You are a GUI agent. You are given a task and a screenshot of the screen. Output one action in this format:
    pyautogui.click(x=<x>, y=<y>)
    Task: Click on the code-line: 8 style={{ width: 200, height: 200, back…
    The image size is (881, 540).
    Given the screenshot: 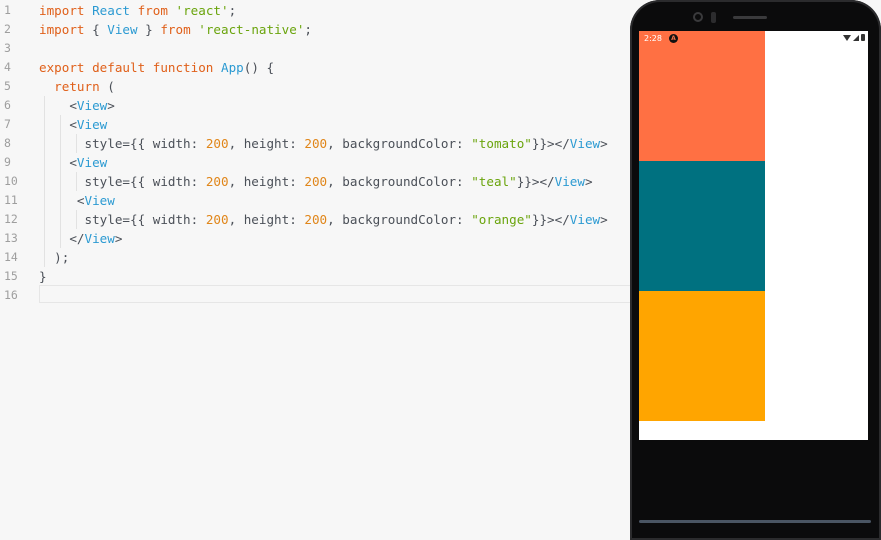 What is the action you would take?
    pyautogui.click(x=320, y=143)
    